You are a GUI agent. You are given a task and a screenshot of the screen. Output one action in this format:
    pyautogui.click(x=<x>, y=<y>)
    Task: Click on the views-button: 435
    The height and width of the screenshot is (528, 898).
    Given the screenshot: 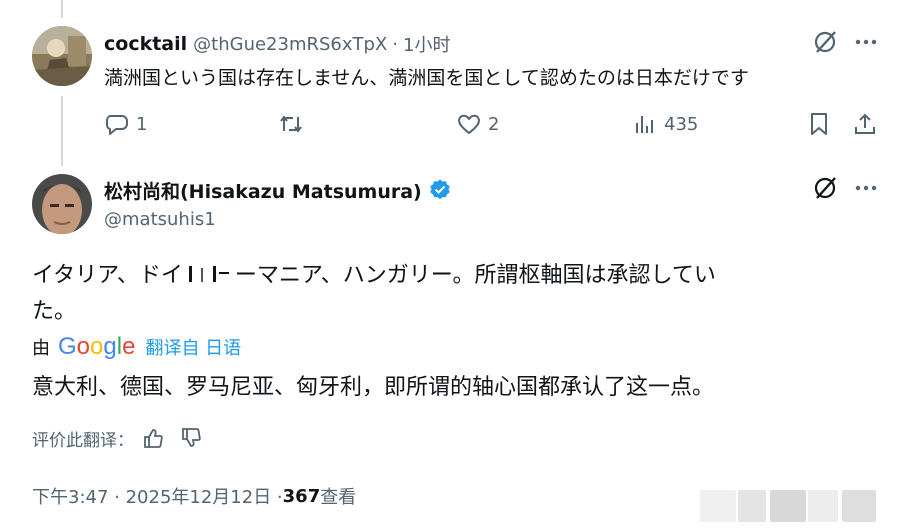 What is the action you would take?
    pyautogui.click(x=665, y=124)
    